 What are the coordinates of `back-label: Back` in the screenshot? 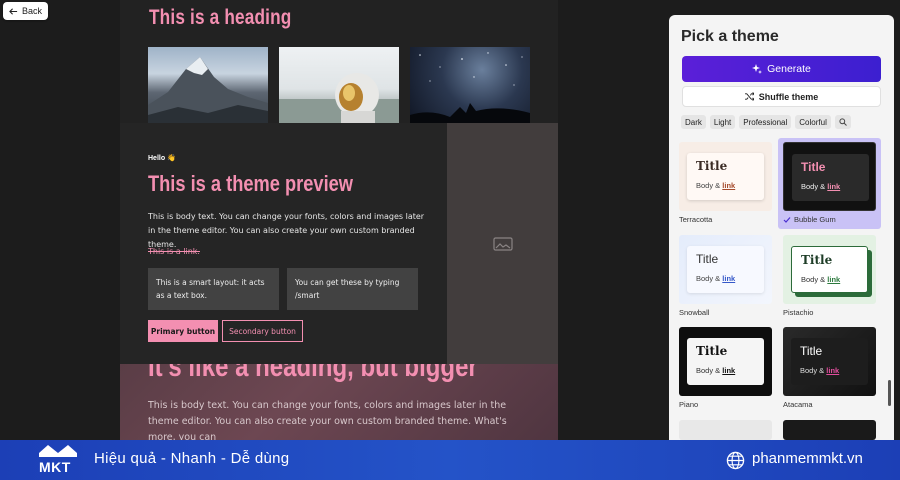 It's located at (31, 11).